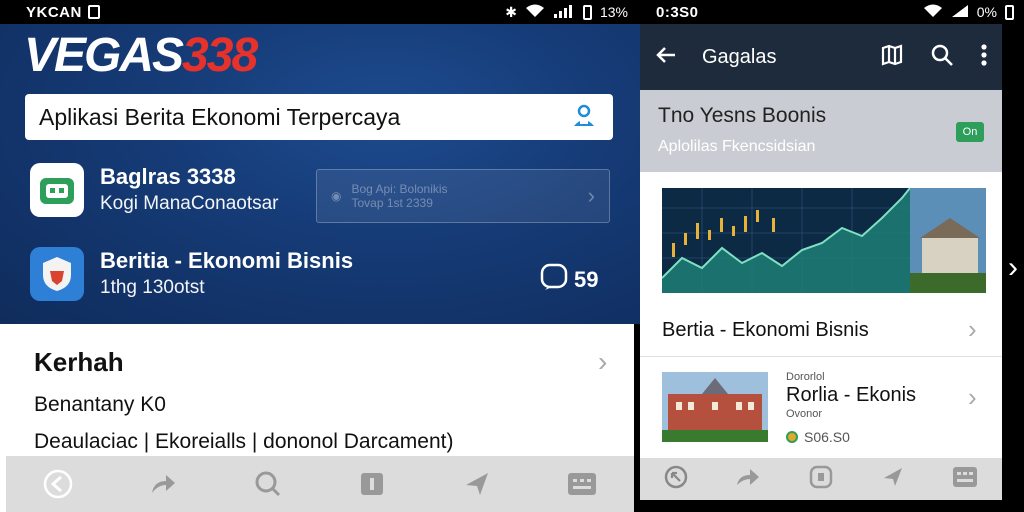 This screenshot has width=1024, height=512. I want to click on app-icon-green, so click(57, 190).